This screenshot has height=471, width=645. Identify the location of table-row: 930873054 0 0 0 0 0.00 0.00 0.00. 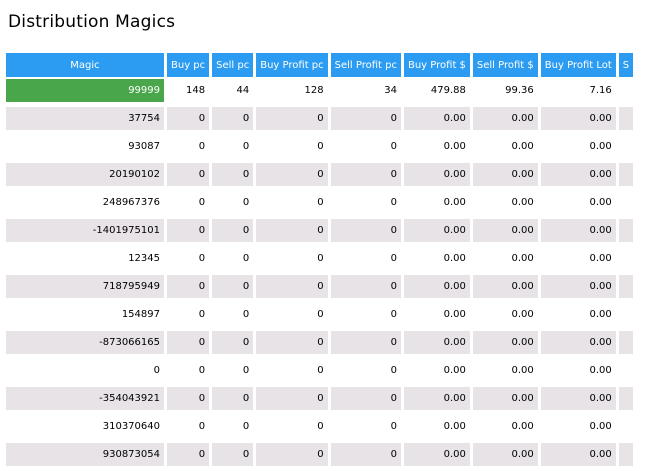
(320, 455).